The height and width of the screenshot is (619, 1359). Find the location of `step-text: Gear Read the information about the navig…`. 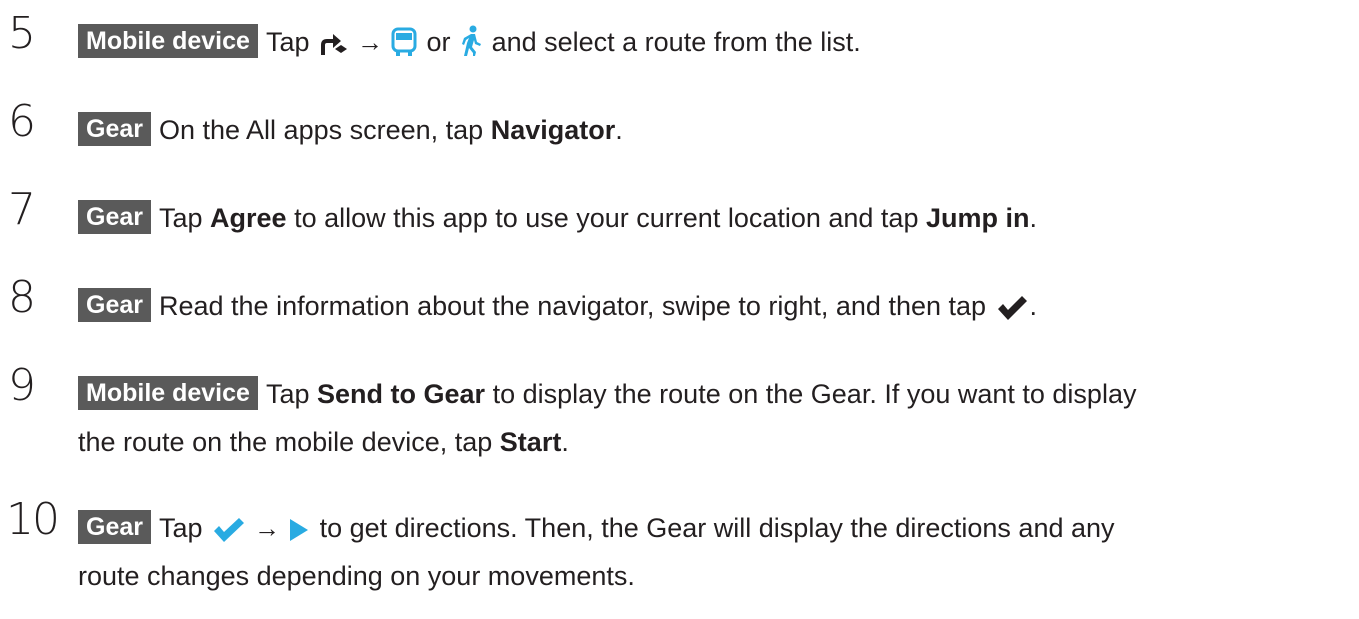

step-text: Gear Read the information about the navig… is located at coordinates (557, 309).